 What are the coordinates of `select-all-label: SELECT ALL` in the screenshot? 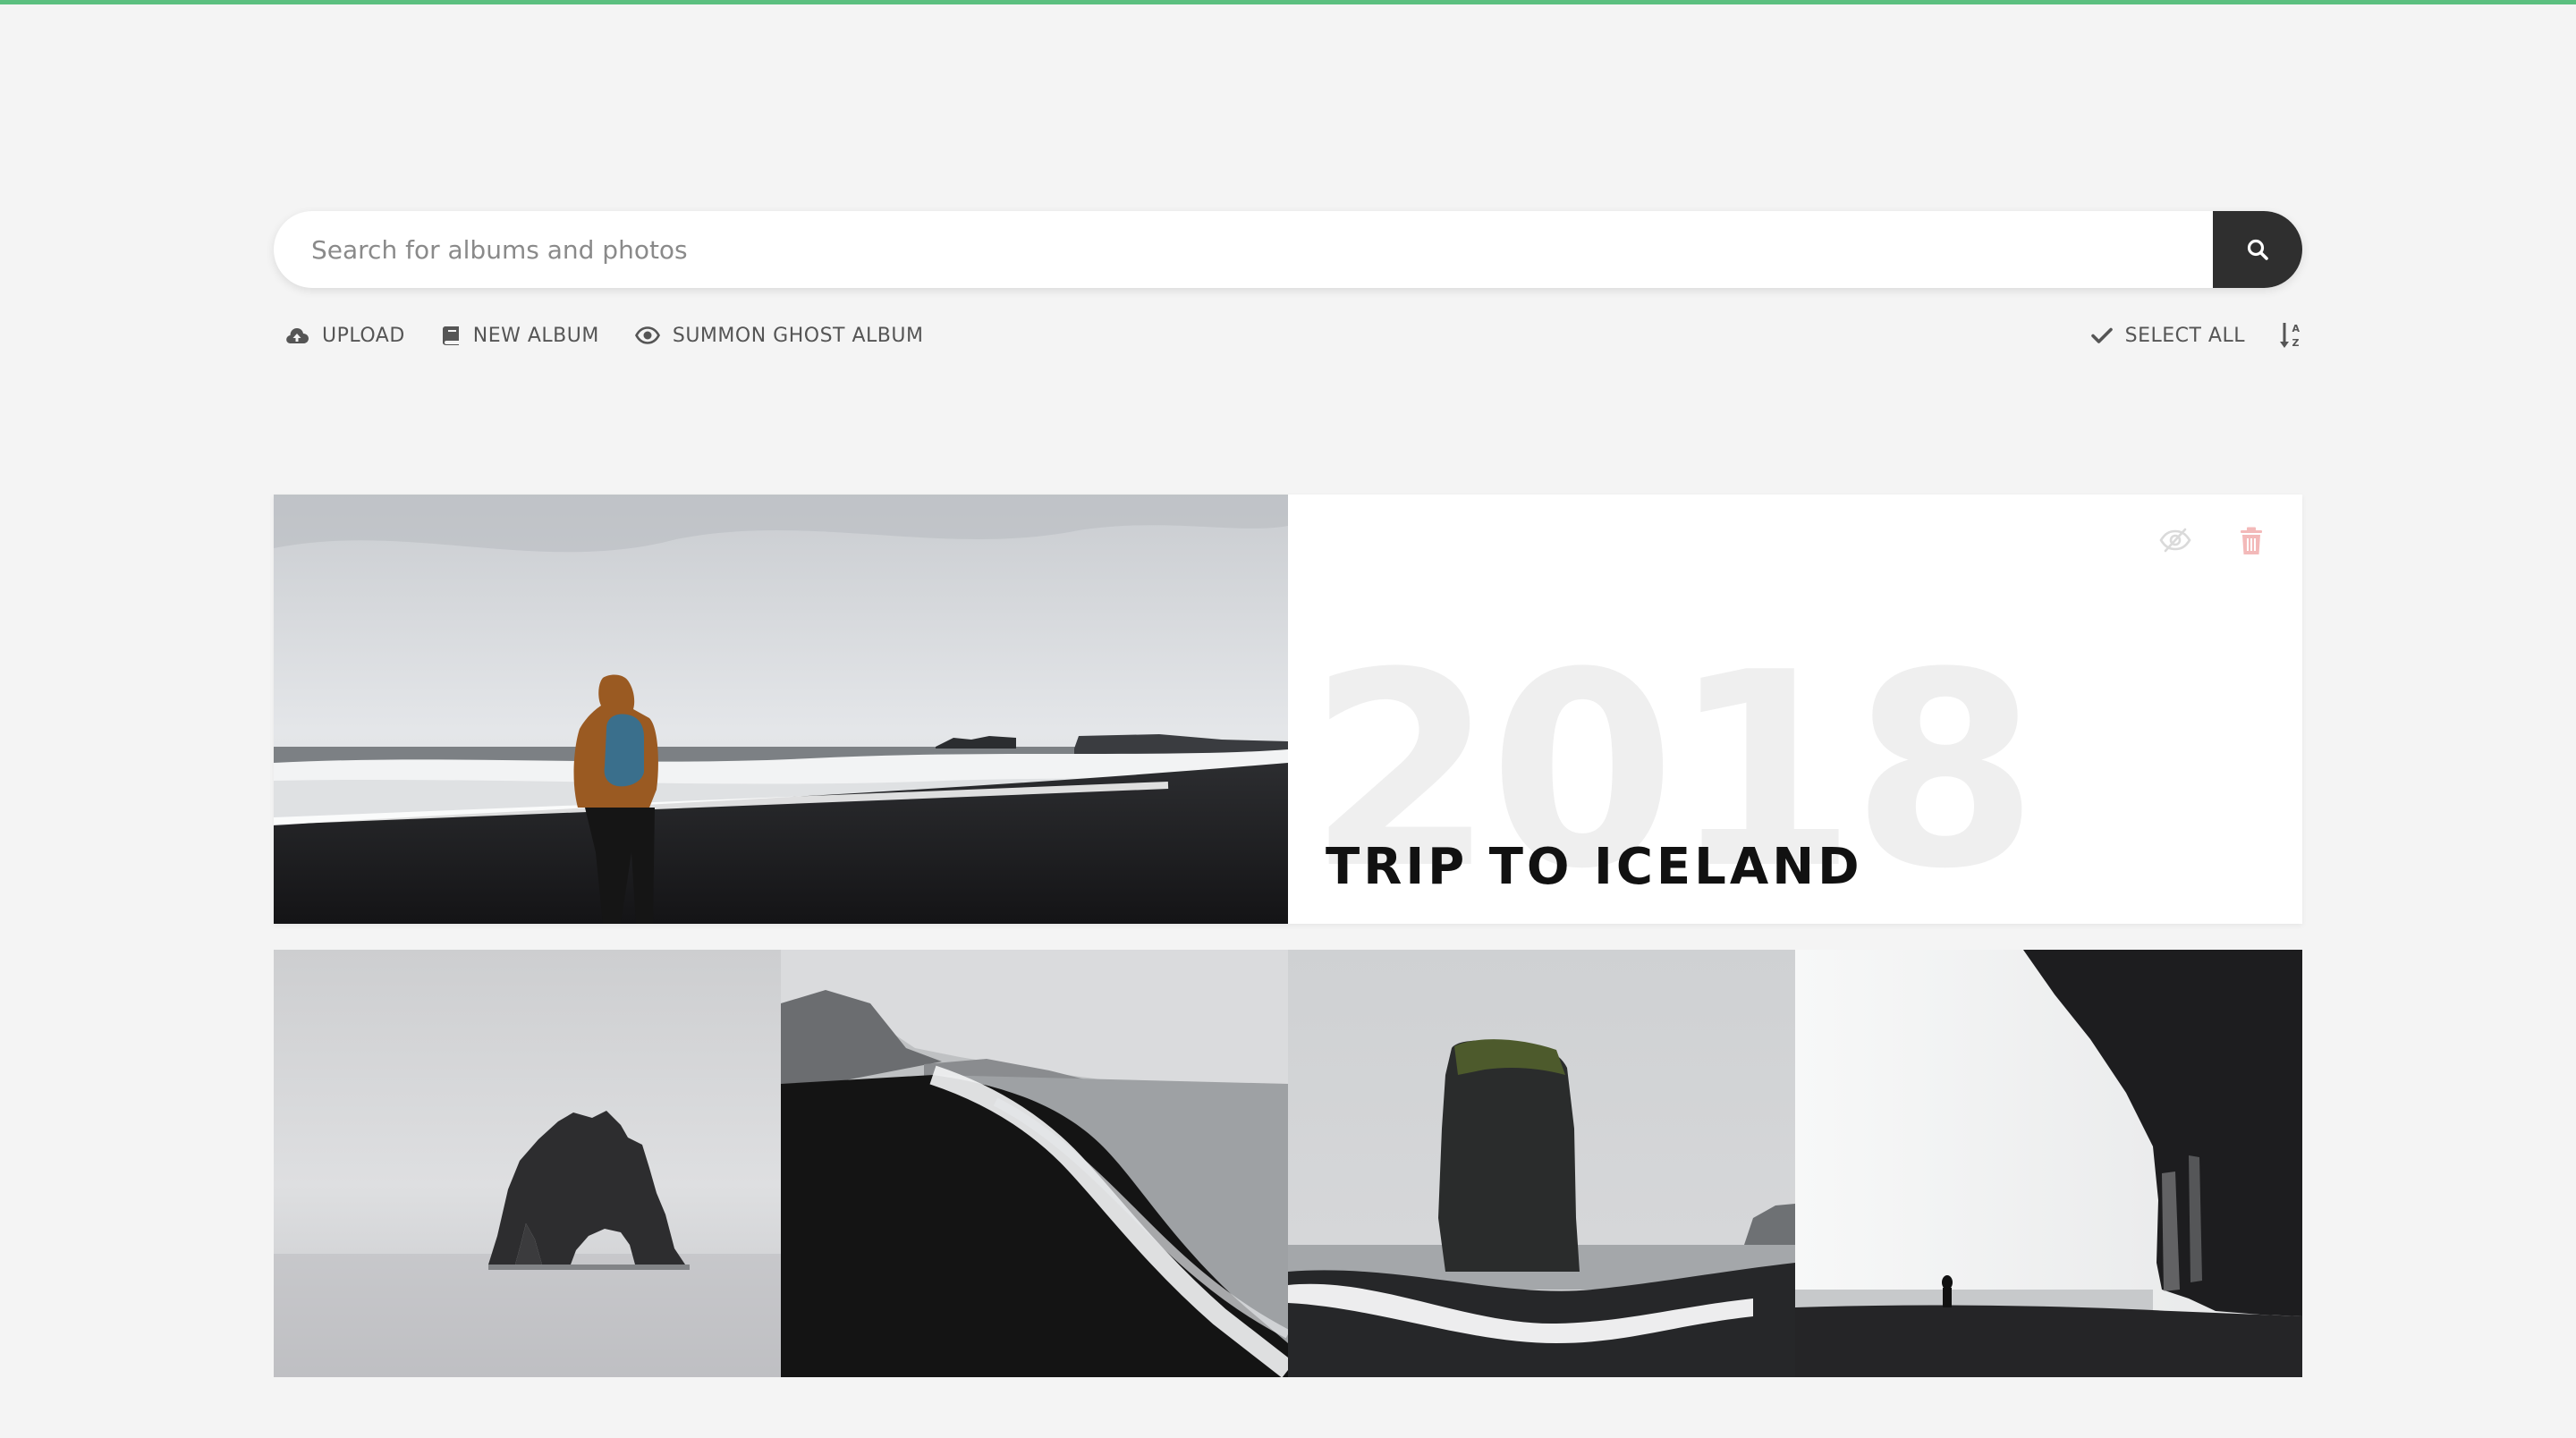 It's located at (2184, 335).